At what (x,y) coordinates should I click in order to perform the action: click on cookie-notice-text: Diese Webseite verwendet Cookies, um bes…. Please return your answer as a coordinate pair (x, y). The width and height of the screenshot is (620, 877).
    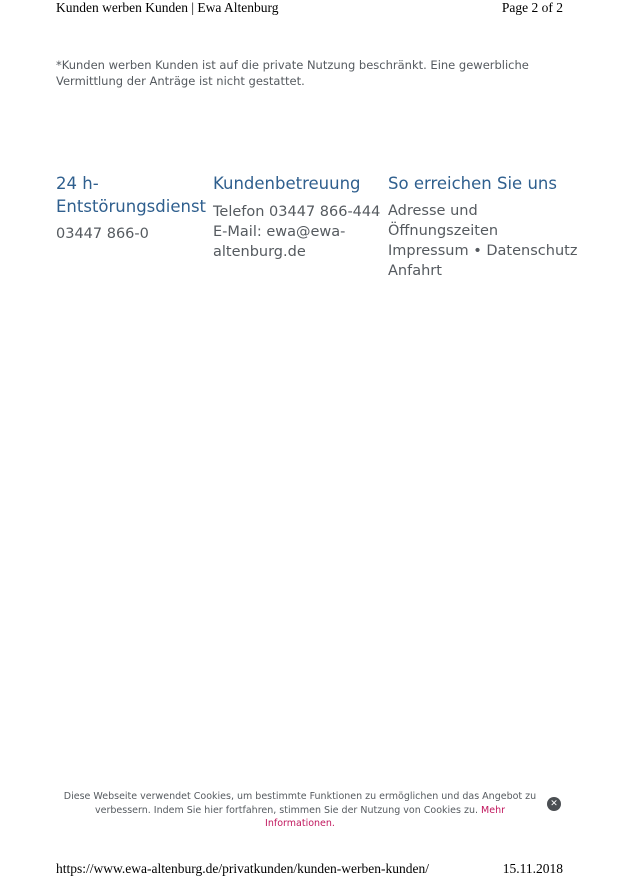
    Looking at the image, I should click on (300, 803).